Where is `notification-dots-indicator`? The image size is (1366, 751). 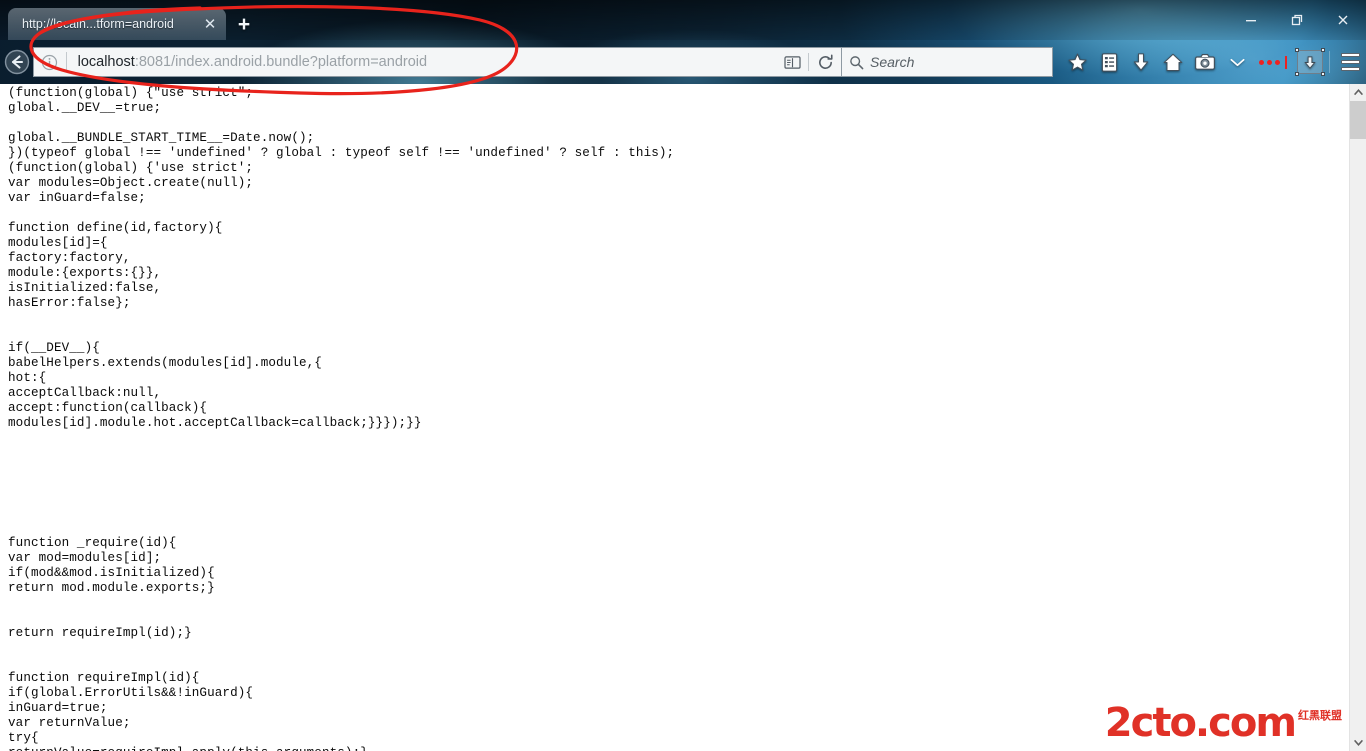
notification-dots-indicator is located at coordinates (1273, 62).